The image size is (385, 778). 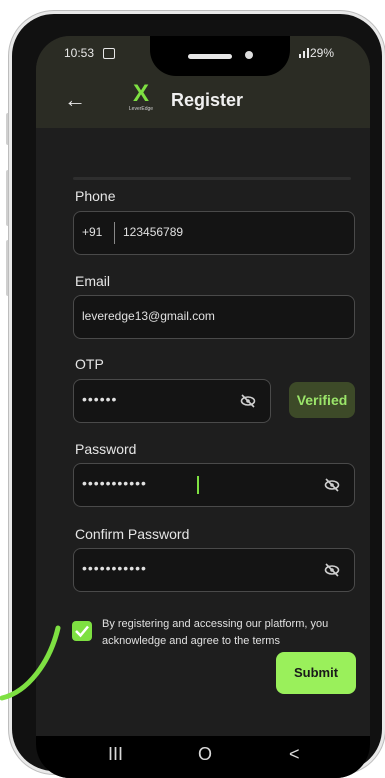 I want to click on password-value: •••••••••••, so click(x=114, y=483).